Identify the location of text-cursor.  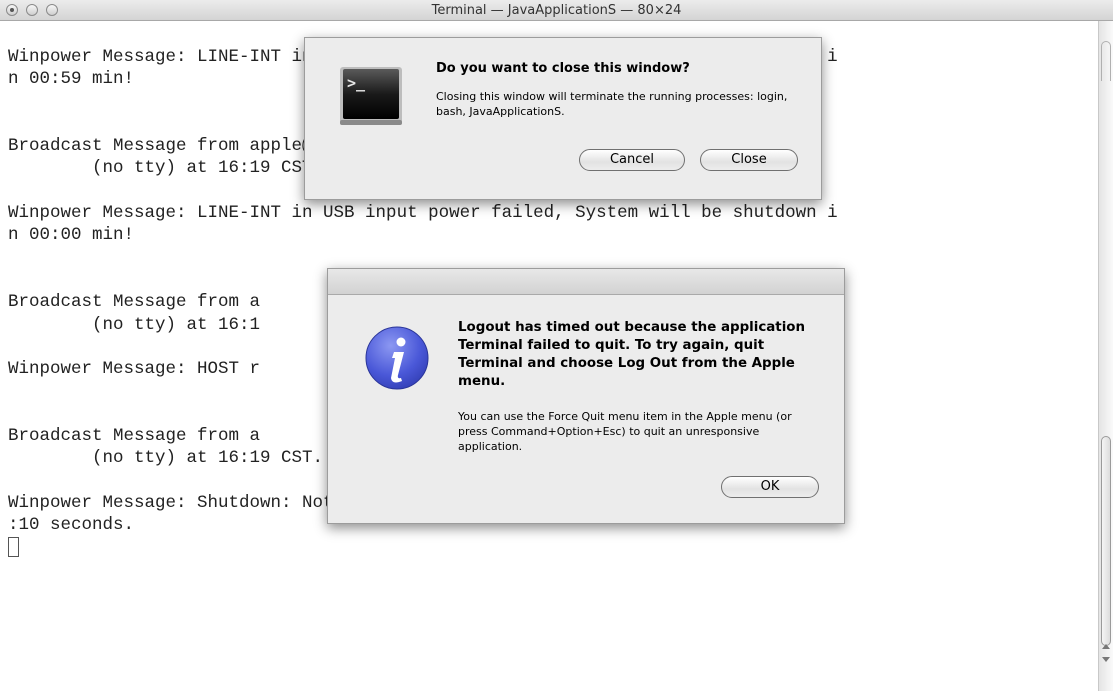
(13, 546).